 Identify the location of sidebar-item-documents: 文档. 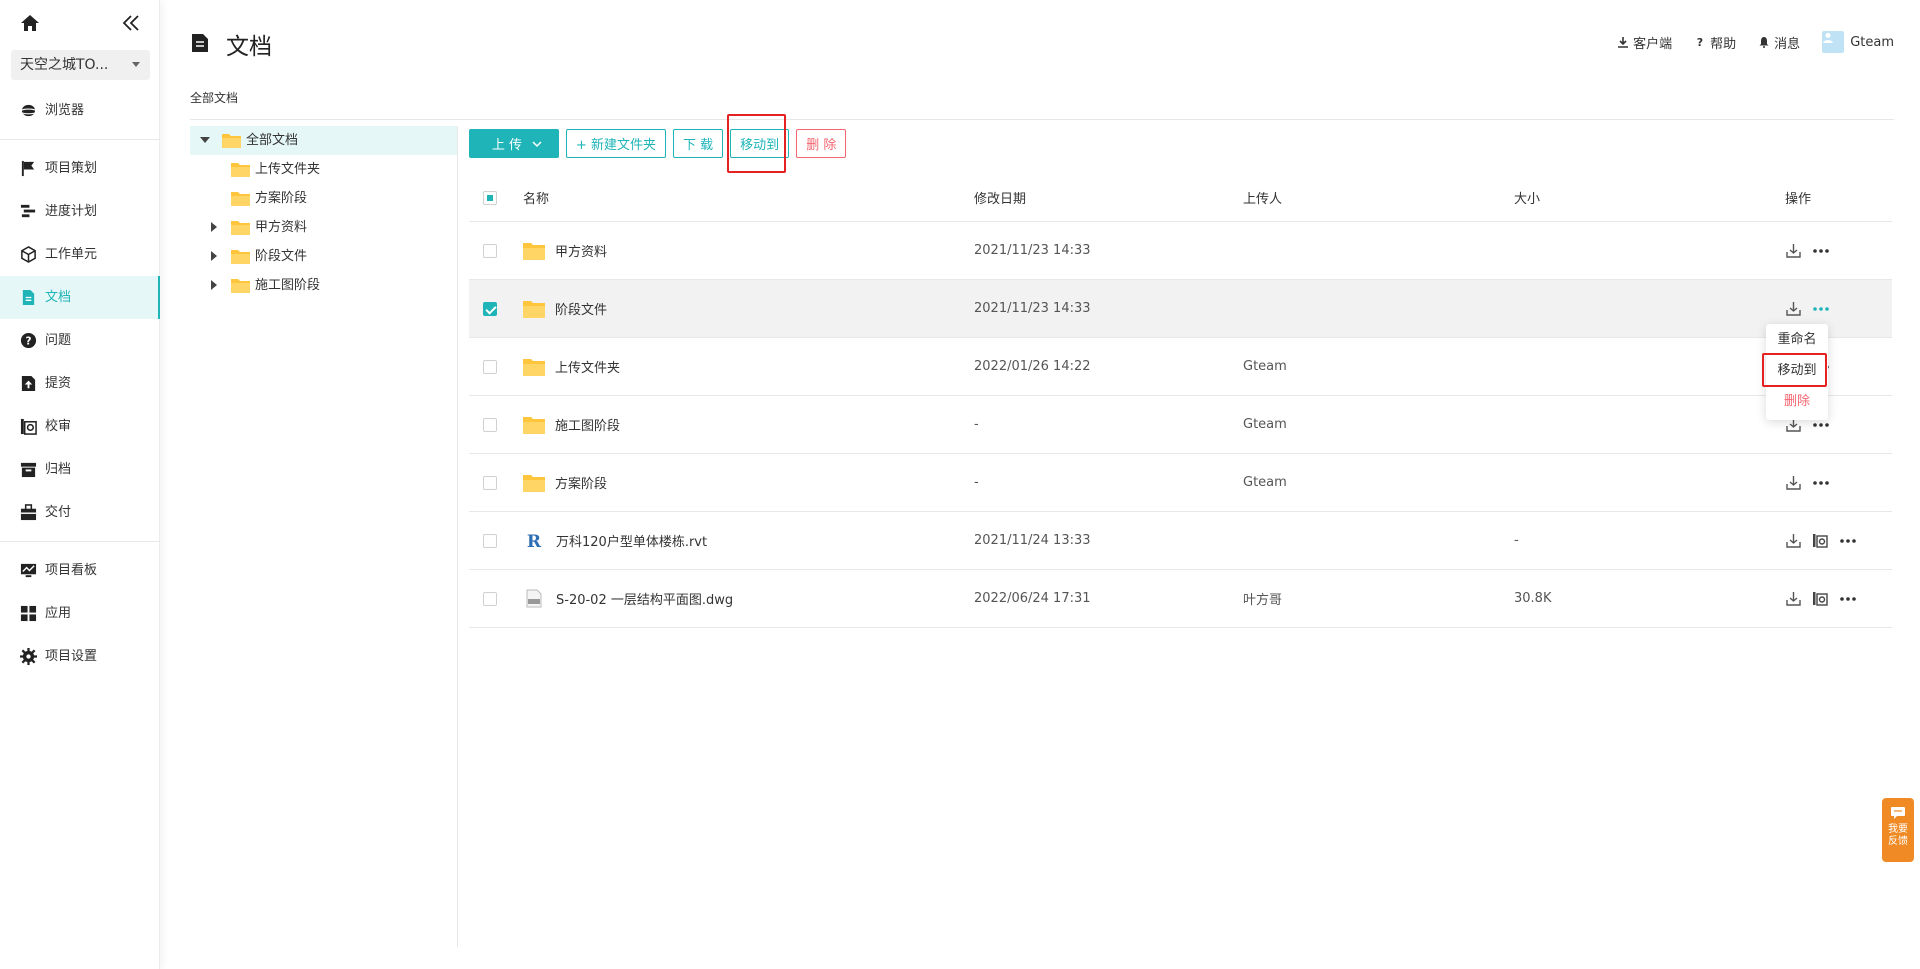
(80, 297).